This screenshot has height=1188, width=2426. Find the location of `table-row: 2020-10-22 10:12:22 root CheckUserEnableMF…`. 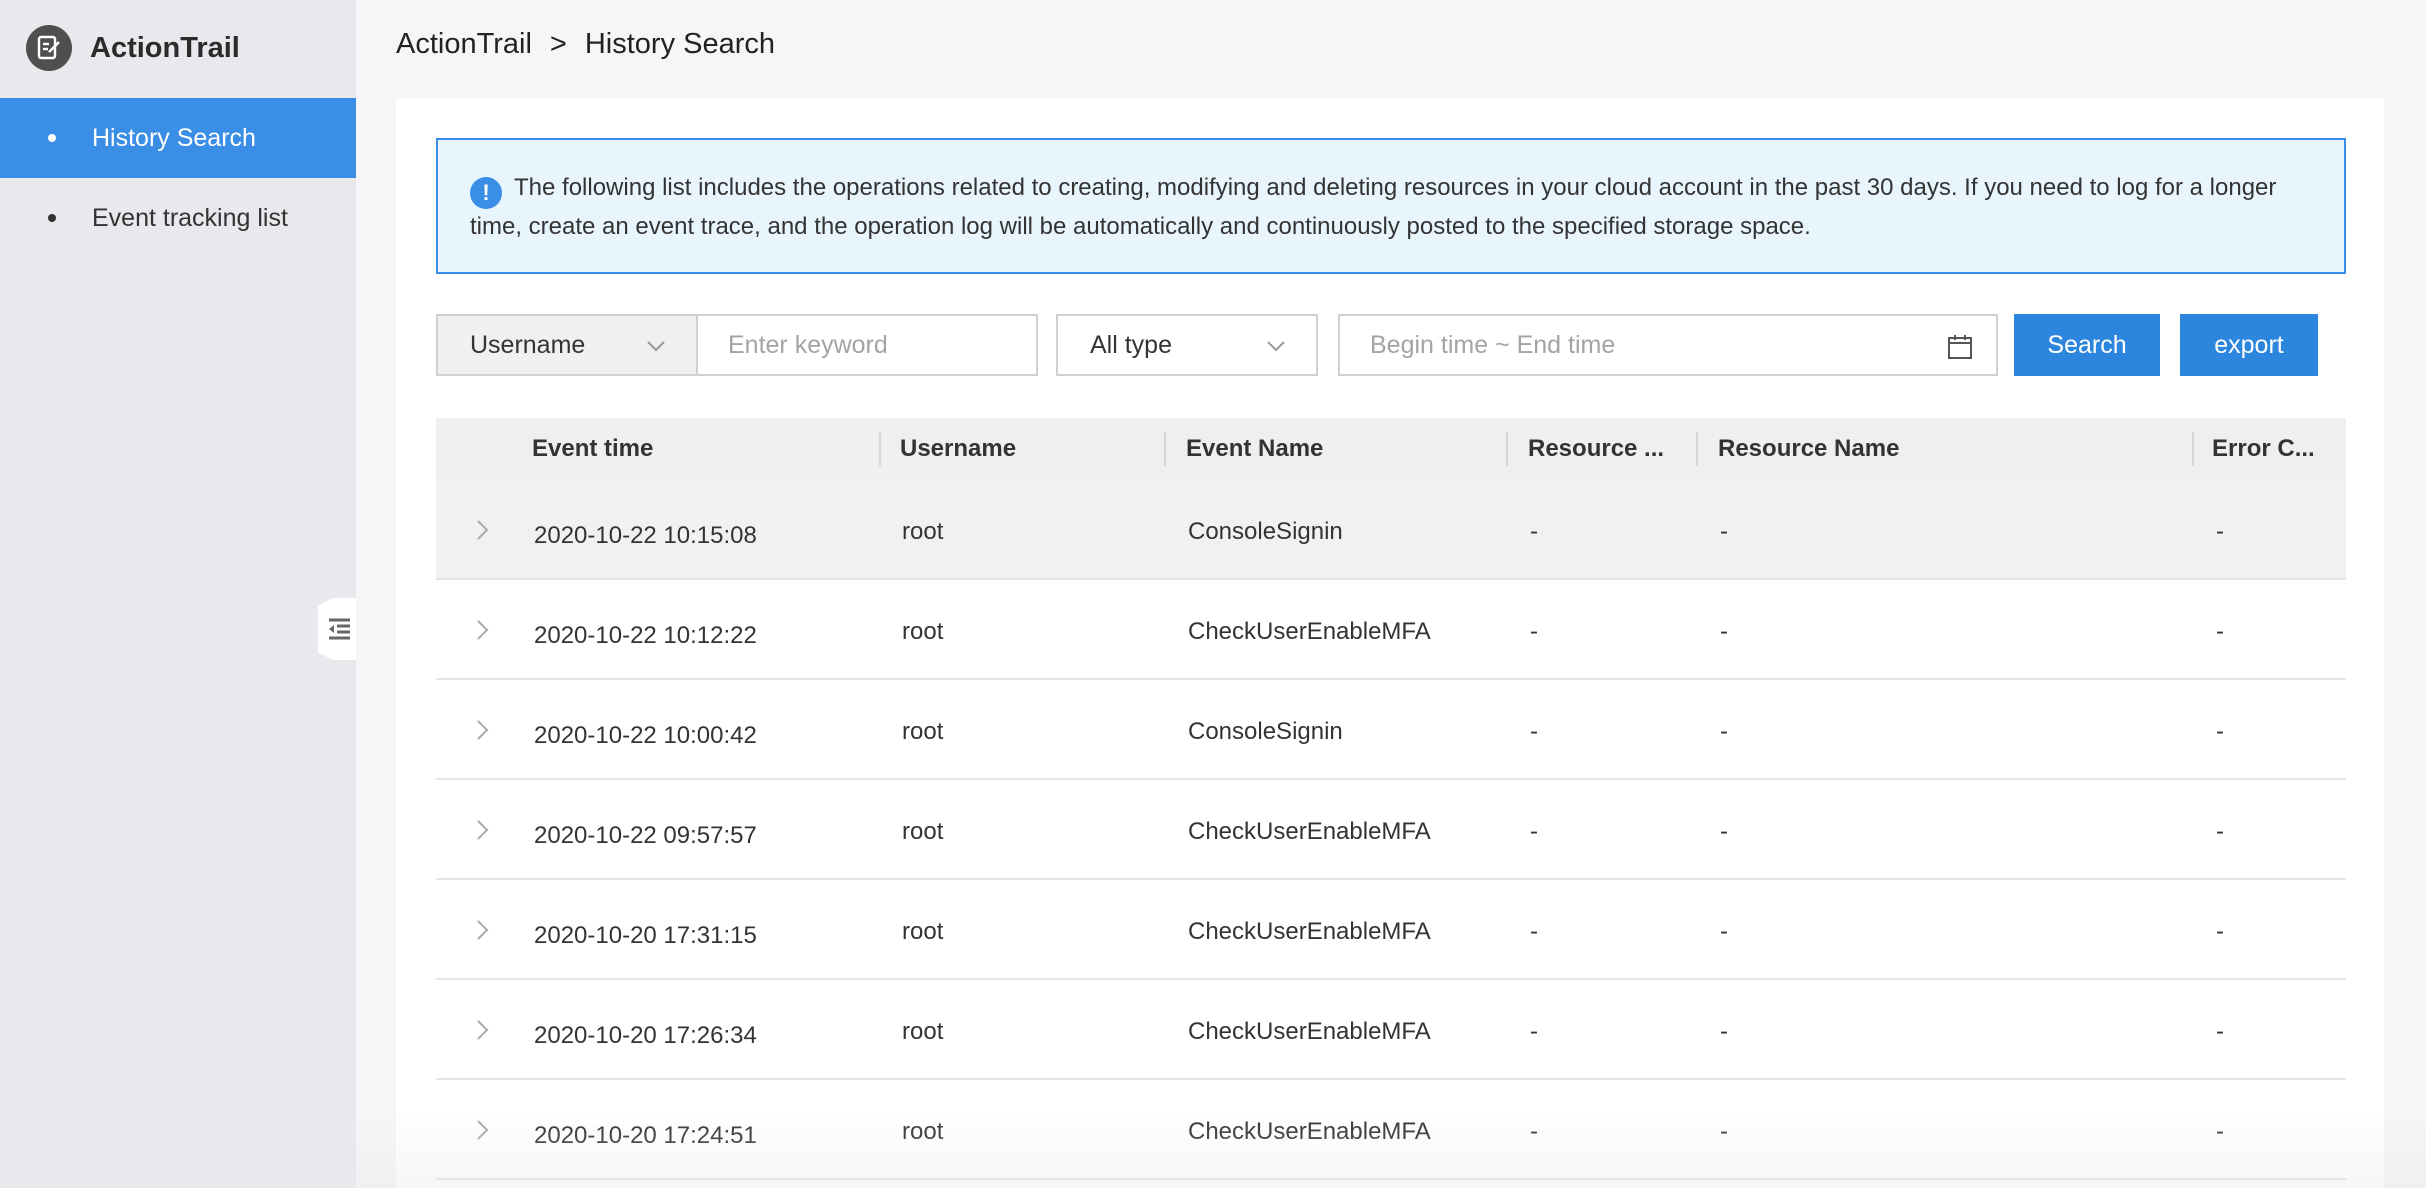

table-row: 2020-10-22 10:12:22 root CheckUserEnableMF… is located at coordinates (1391, 630).